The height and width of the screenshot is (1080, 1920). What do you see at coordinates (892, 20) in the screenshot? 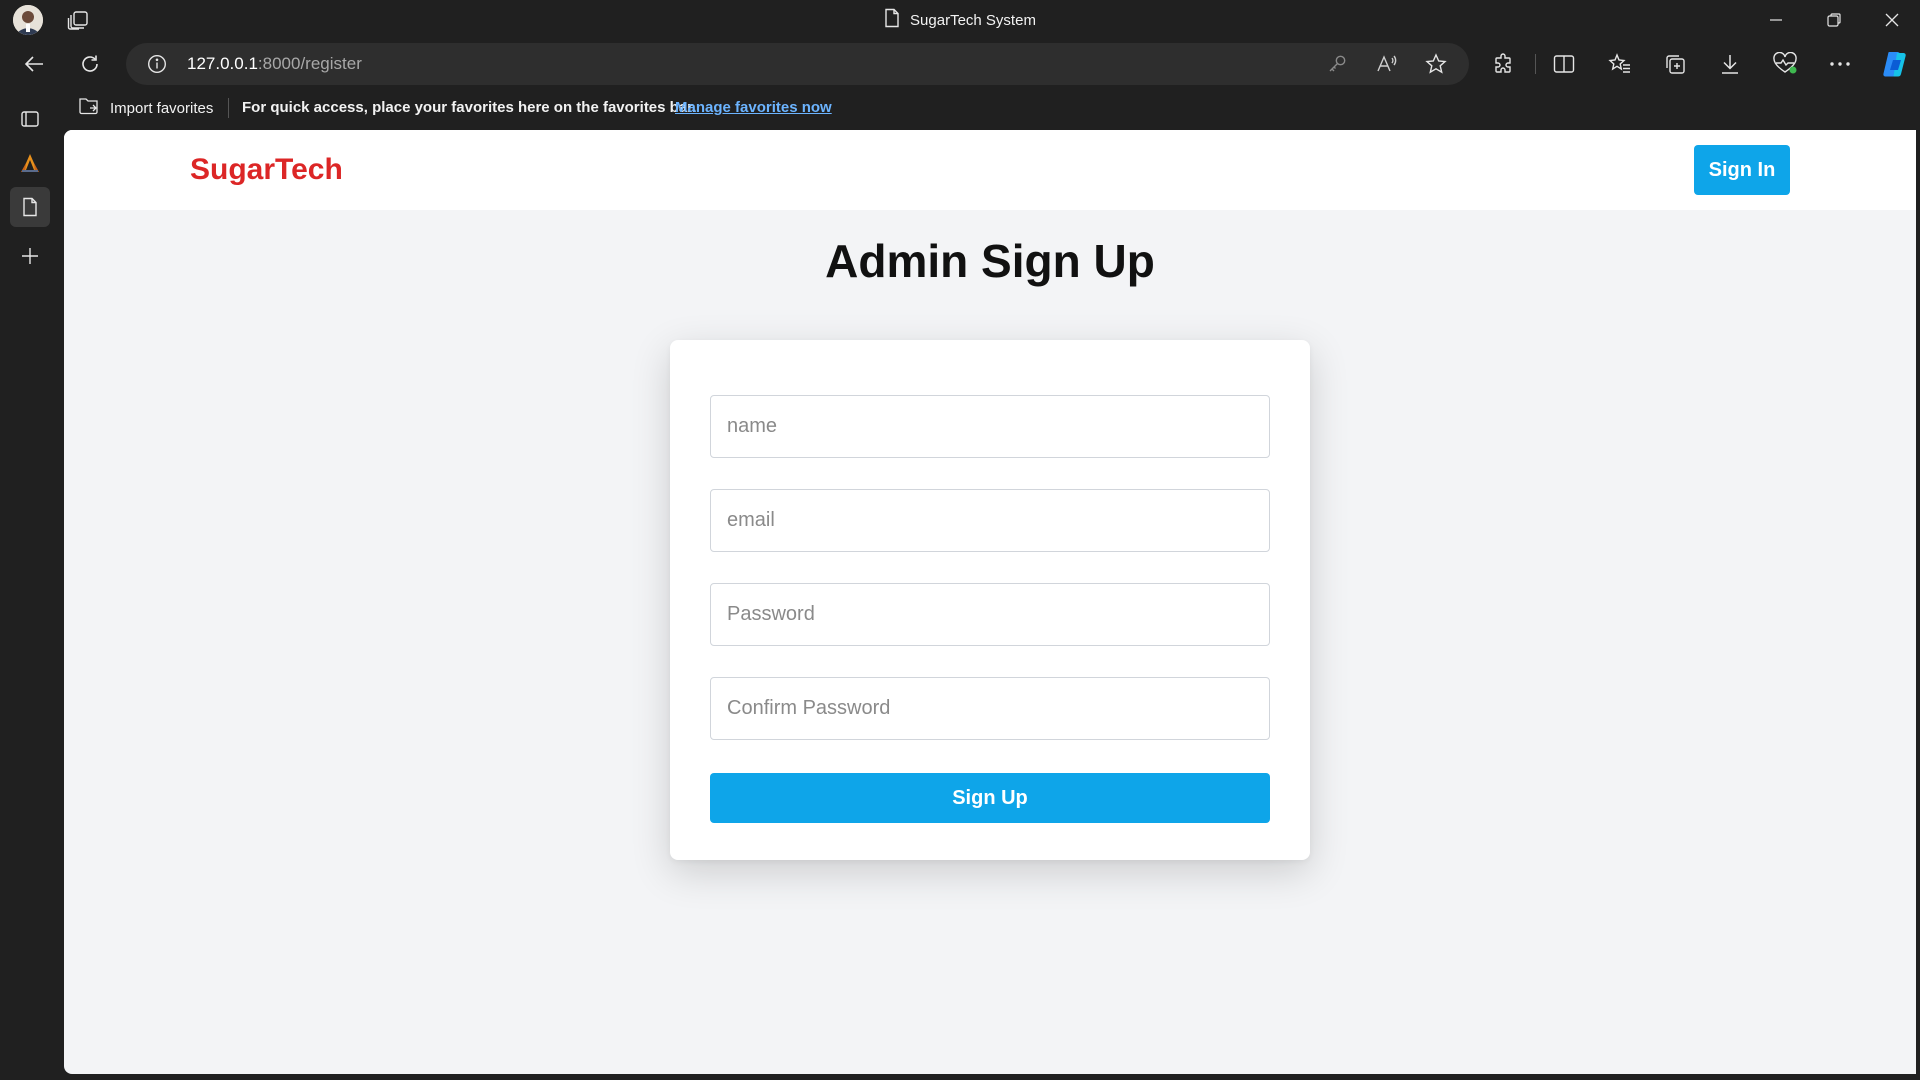
I see `page-document-icon` at bounding box center [892, 20].